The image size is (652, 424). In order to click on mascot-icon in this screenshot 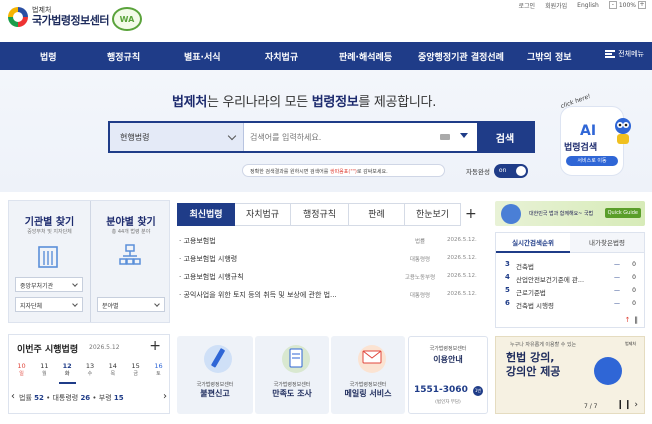, I will do `click(511, 214)`.